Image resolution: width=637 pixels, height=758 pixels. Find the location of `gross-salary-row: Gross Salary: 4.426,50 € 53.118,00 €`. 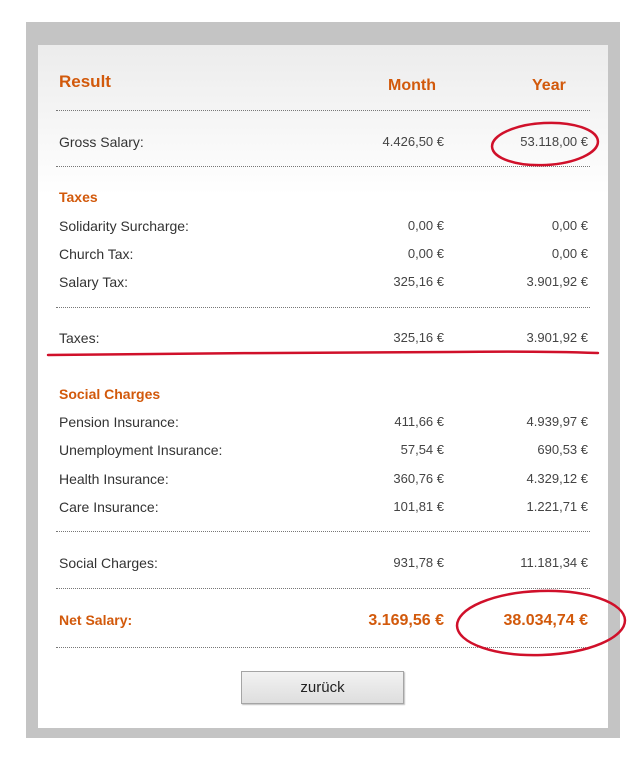

gross-salary-row: Gross Salary: 4.426,50 € 53.118,00 € is located at coordinates (318, 144).